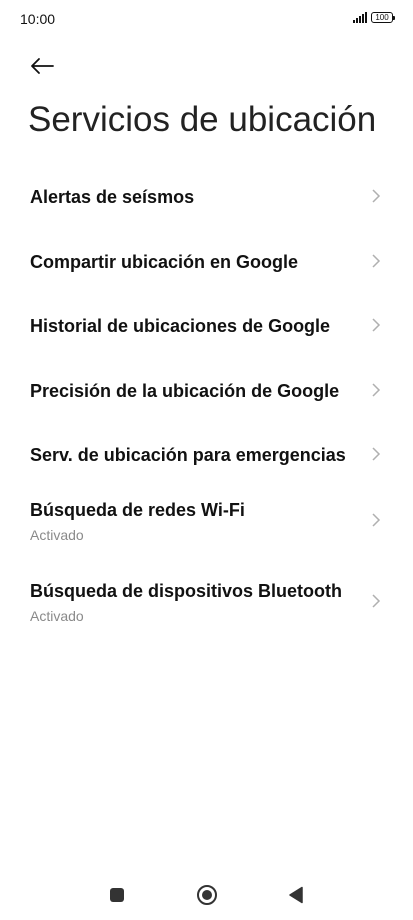 The width and height of the screenshot is (413, 920). What do you see at coordinates (202, 119) in the screenshot?
I see `page-title: Servicios de ubicación` at bounding box center [202, 119].